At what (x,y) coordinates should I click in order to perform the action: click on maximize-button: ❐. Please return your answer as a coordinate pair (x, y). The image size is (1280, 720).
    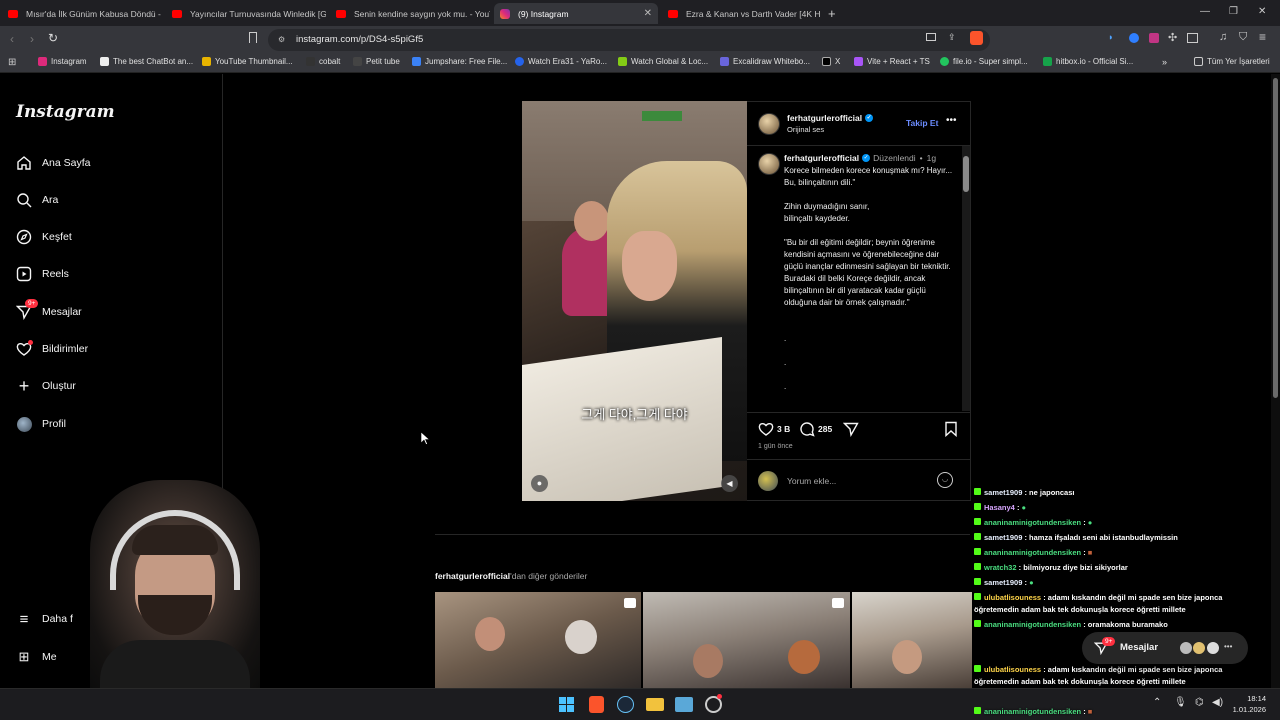
    Looking at the image, I should click on (1233, 11).